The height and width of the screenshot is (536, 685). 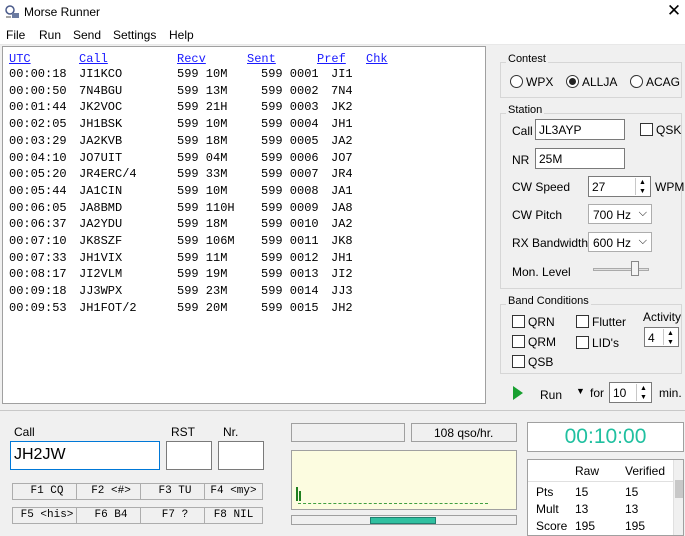 I want to click on f7-query-button: F7 ?, so click(x=175, y=515).